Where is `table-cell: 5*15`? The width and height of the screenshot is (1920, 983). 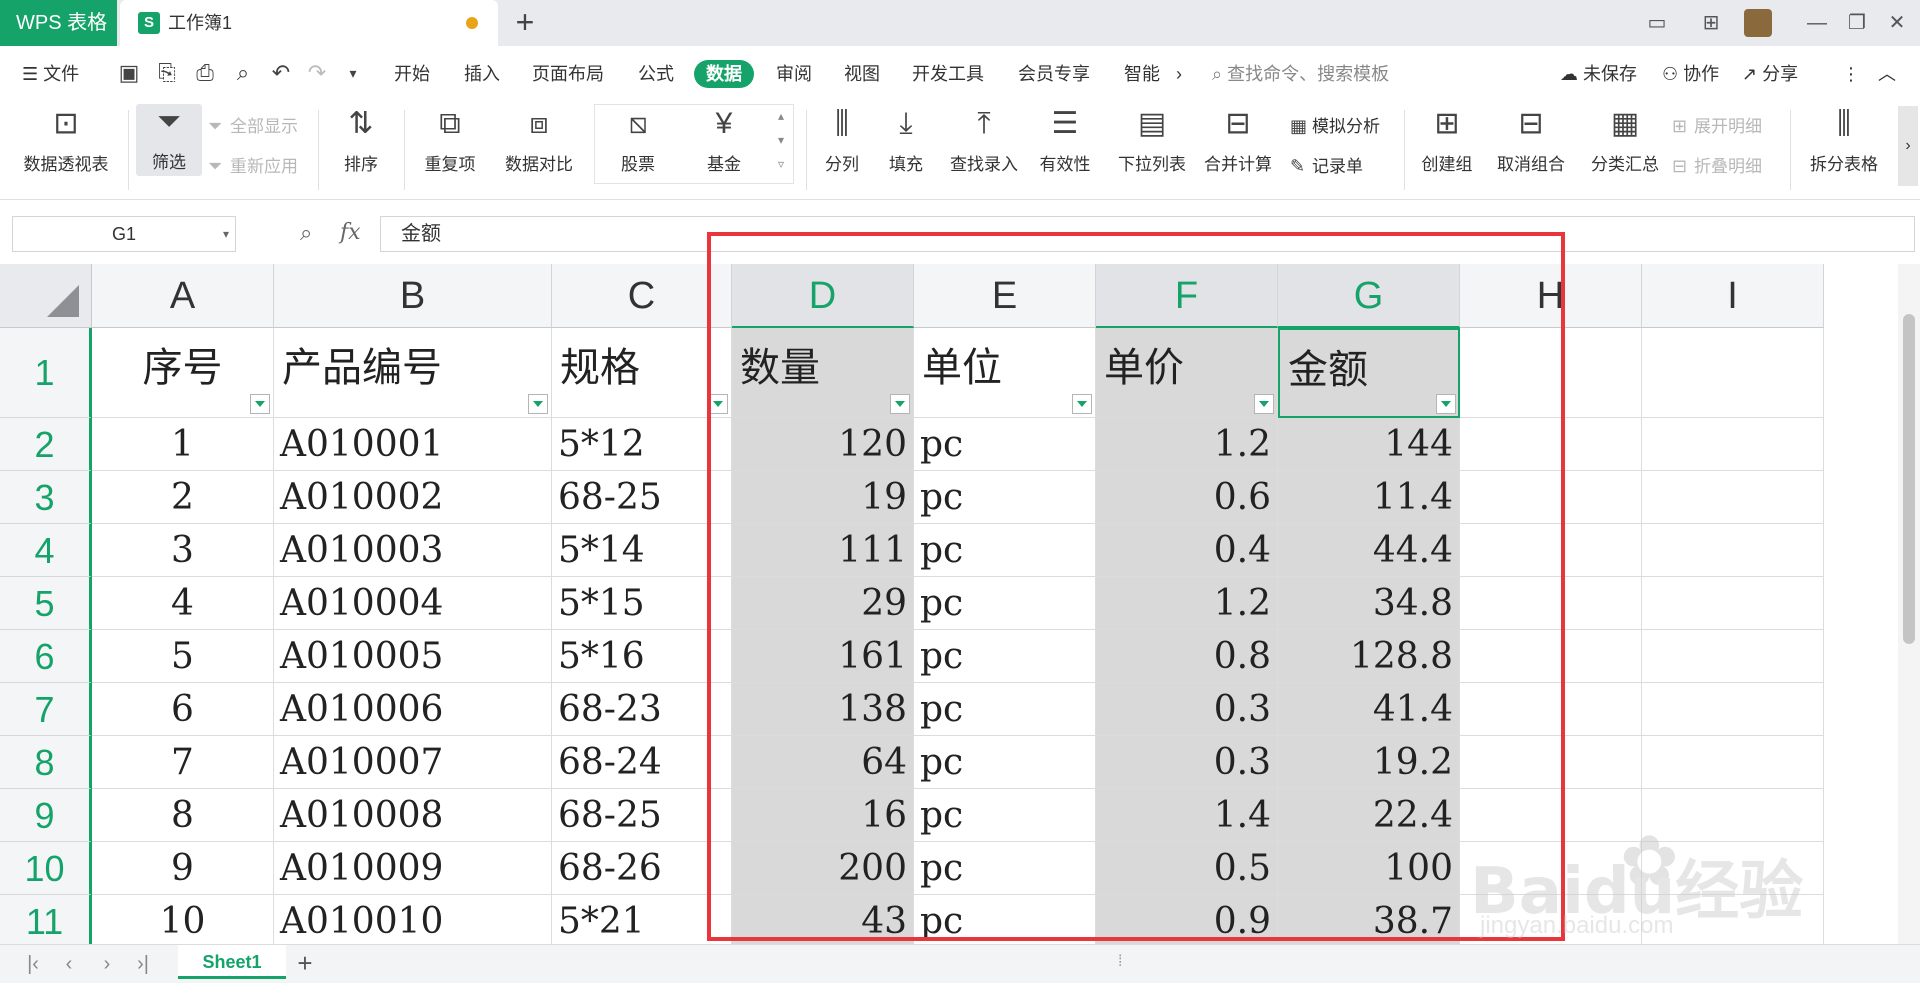 table-cell: 5*15 is located at coordinates (642, 603).